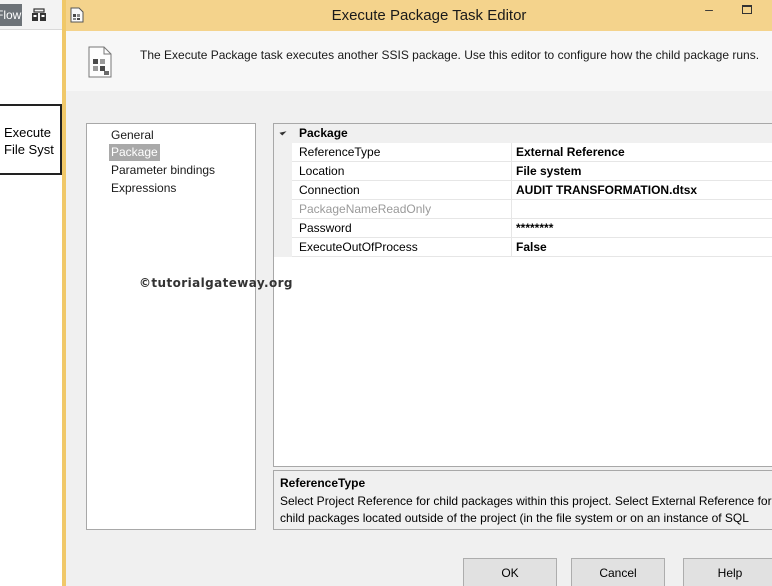 This screenshot has height=586, width=772. Describe the element at coordinates (322, 171) in the screenshot. I see `property-name: Location` at that location.